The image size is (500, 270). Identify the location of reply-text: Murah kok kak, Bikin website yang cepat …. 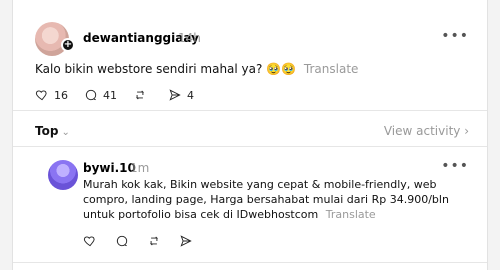
(278, 199).